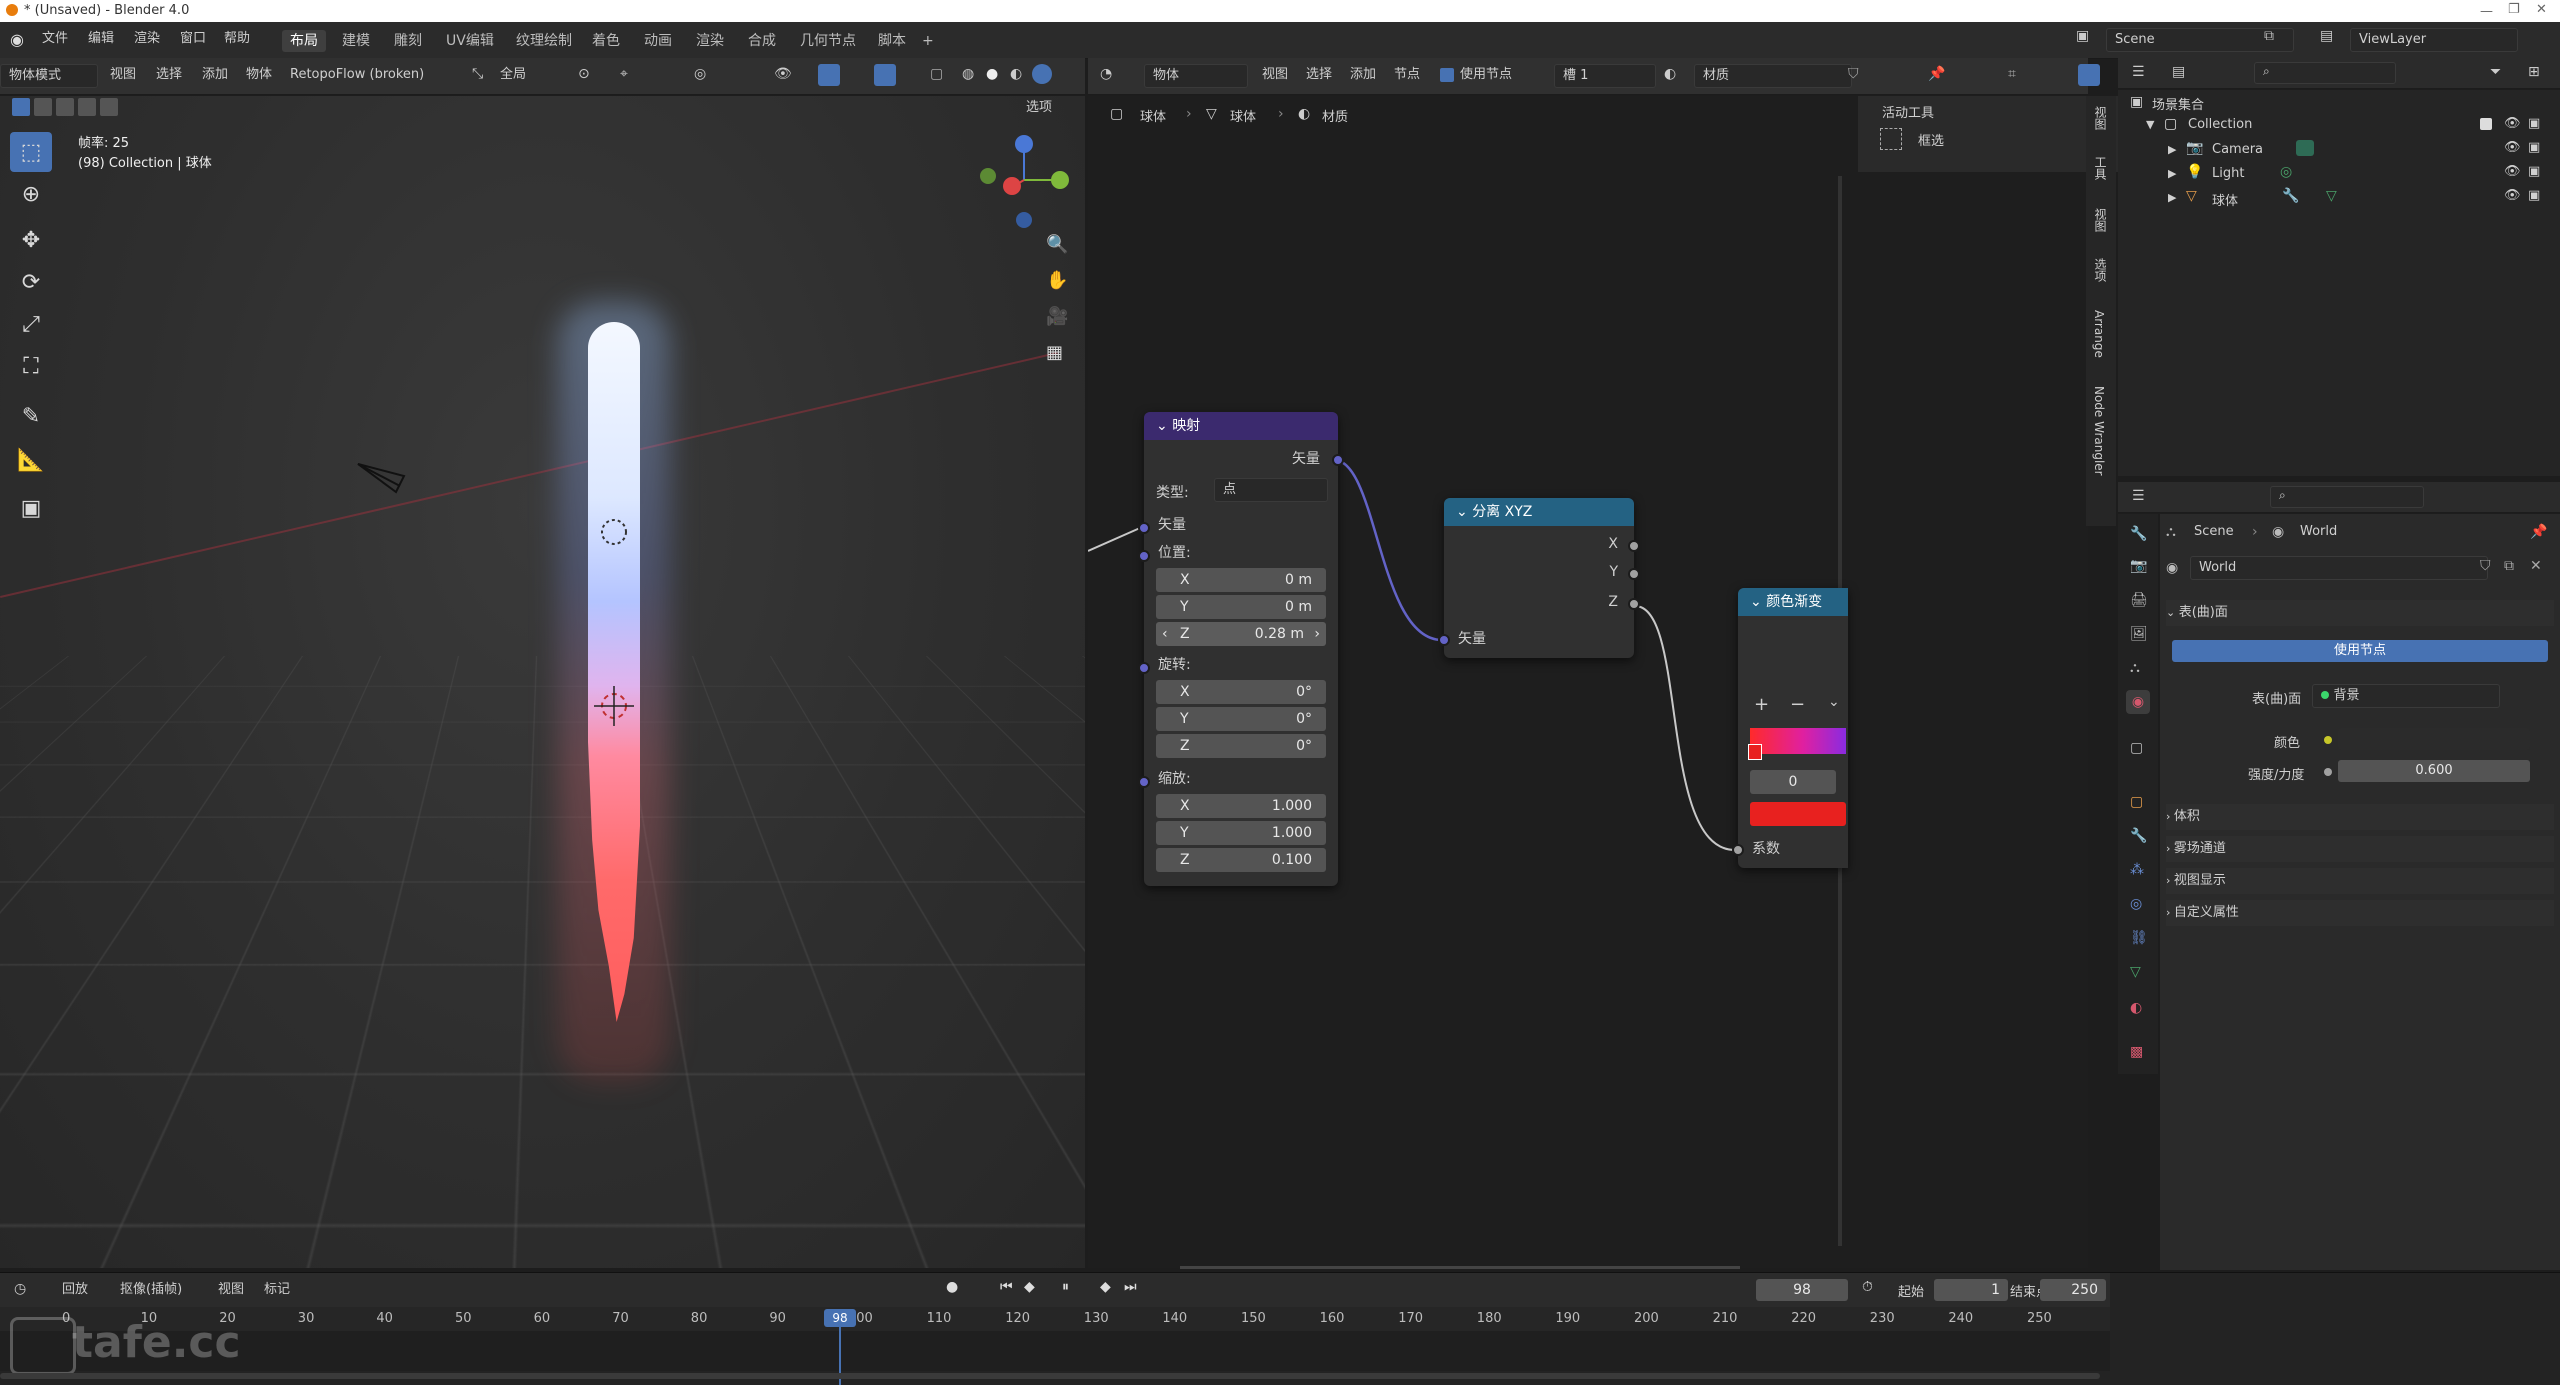 This screenshot has width=2560, height=1385. Describe the element at coordinates (1241, 634) in the screenshot. I see `location-z-field: ‹ Z 0.28 m ›` at that location.